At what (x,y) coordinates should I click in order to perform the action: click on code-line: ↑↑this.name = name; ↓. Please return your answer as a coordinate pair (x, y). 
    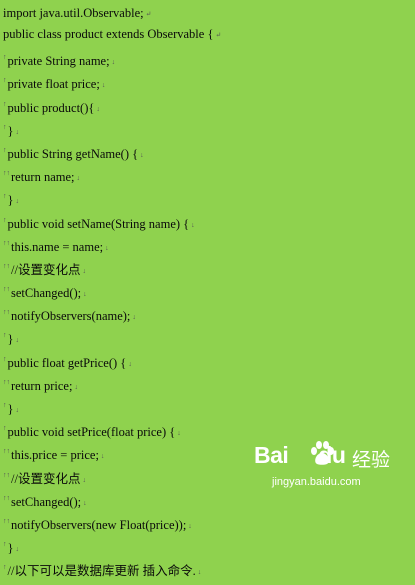
    Looking at the image, I should click on (208, 243).